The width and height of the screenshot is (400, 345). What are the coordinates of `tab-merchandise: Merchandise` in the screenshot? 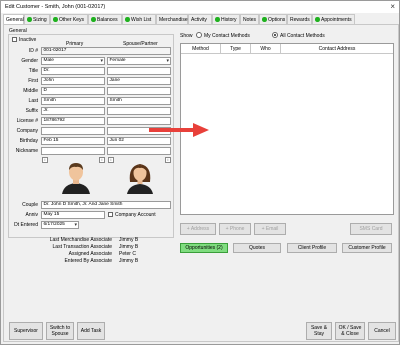 It's located at (172, 19).